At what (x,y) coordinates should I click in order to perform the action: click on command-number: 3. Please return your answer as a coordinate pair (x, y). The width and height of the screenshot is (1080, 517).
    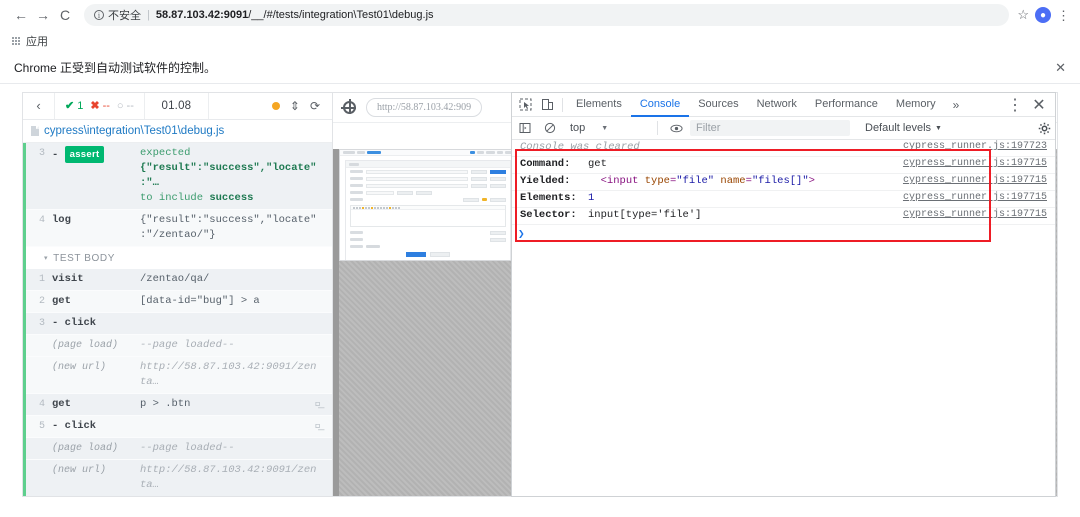
    Looking at the image, I should click on (41, 153).